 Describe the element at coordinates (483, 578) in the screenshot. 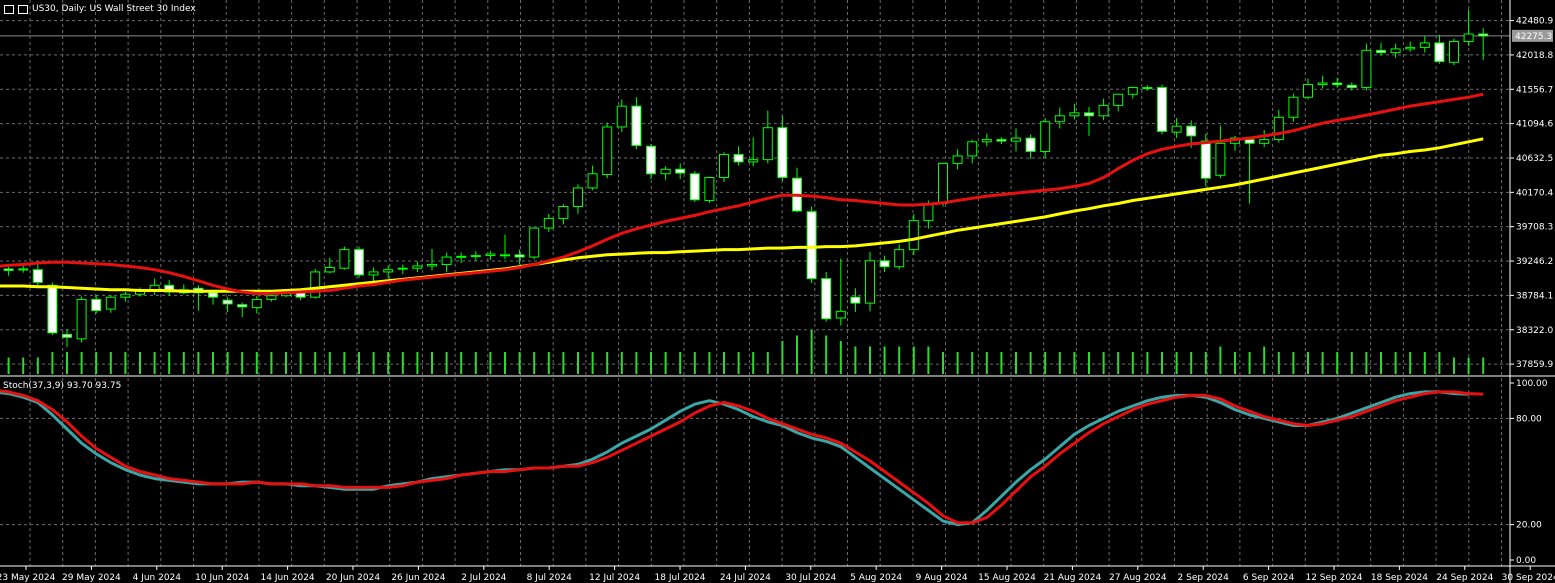

I see `x-tick-label: 2 Jul 2024` at that location.